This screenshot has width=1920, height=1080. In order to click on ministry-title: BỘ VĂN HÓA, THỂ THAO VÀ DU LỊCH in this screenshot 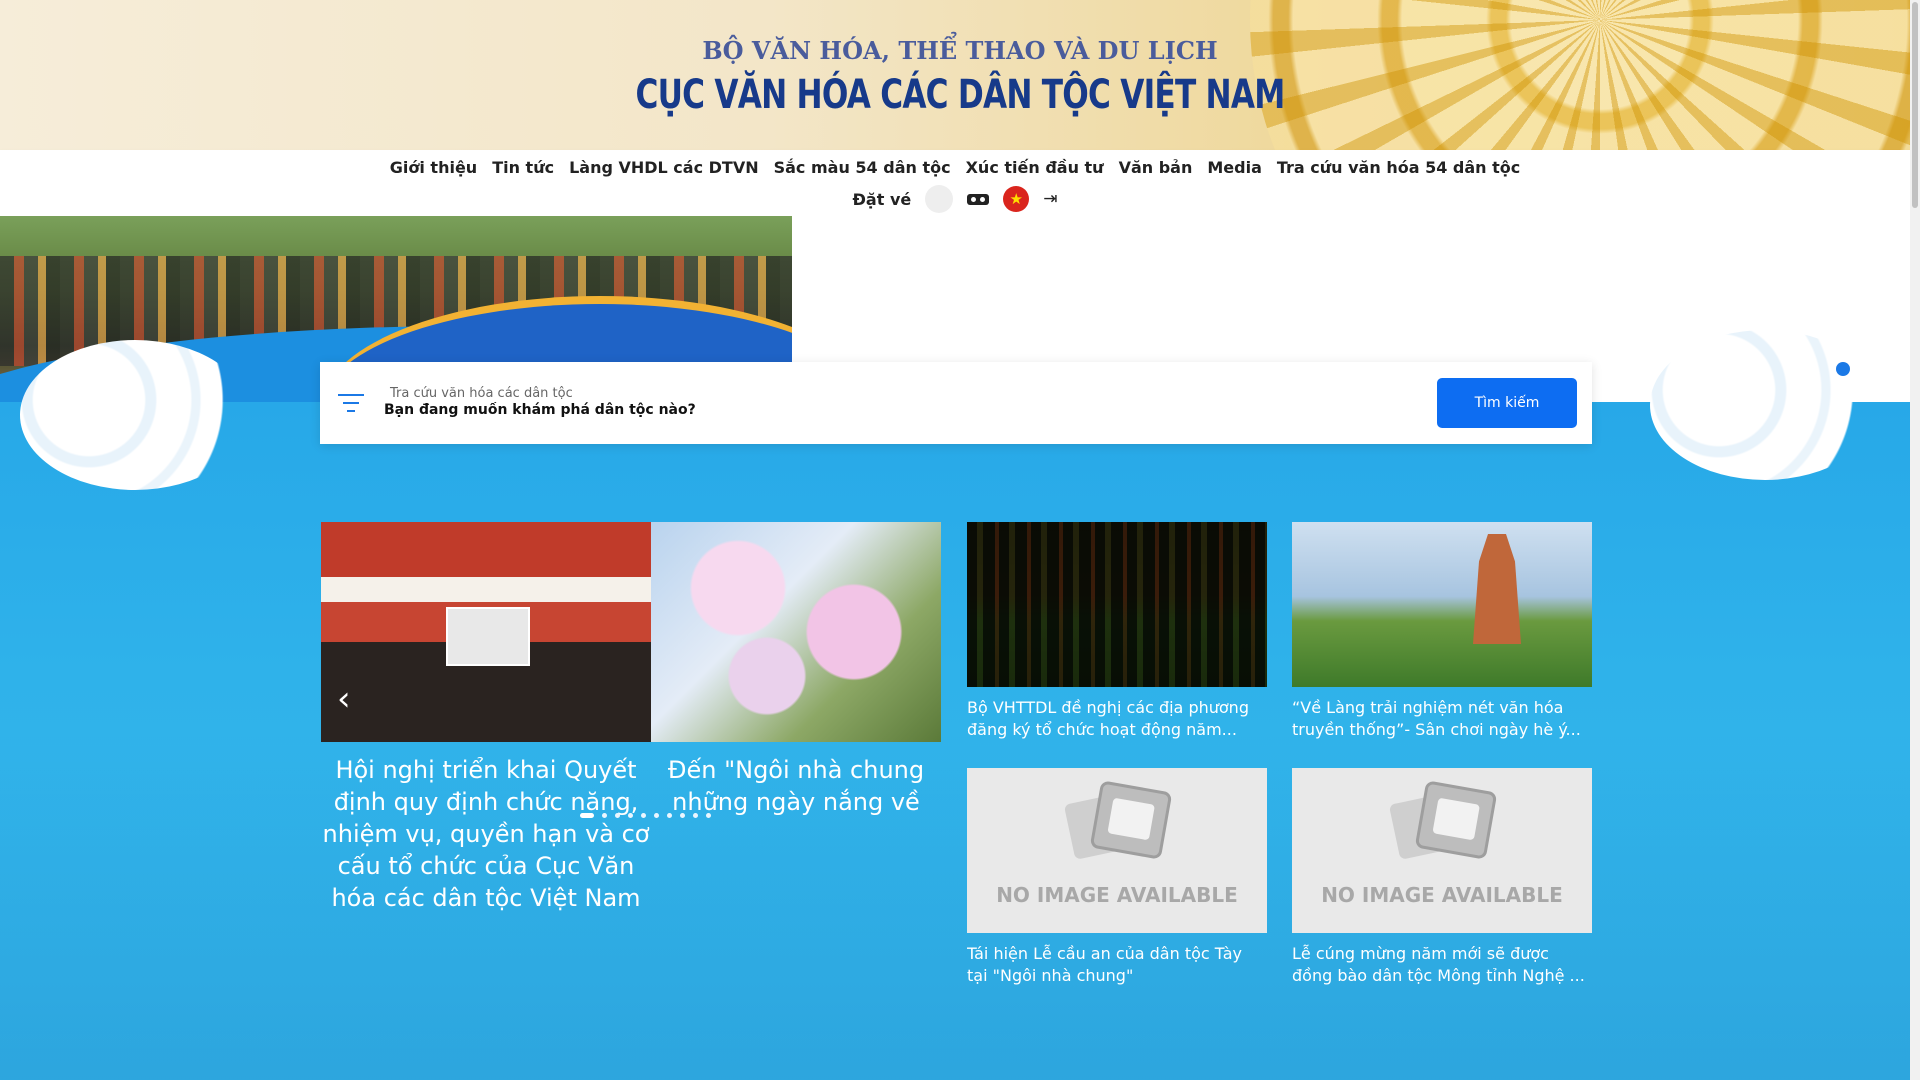, I will do `click(960, 50)`.